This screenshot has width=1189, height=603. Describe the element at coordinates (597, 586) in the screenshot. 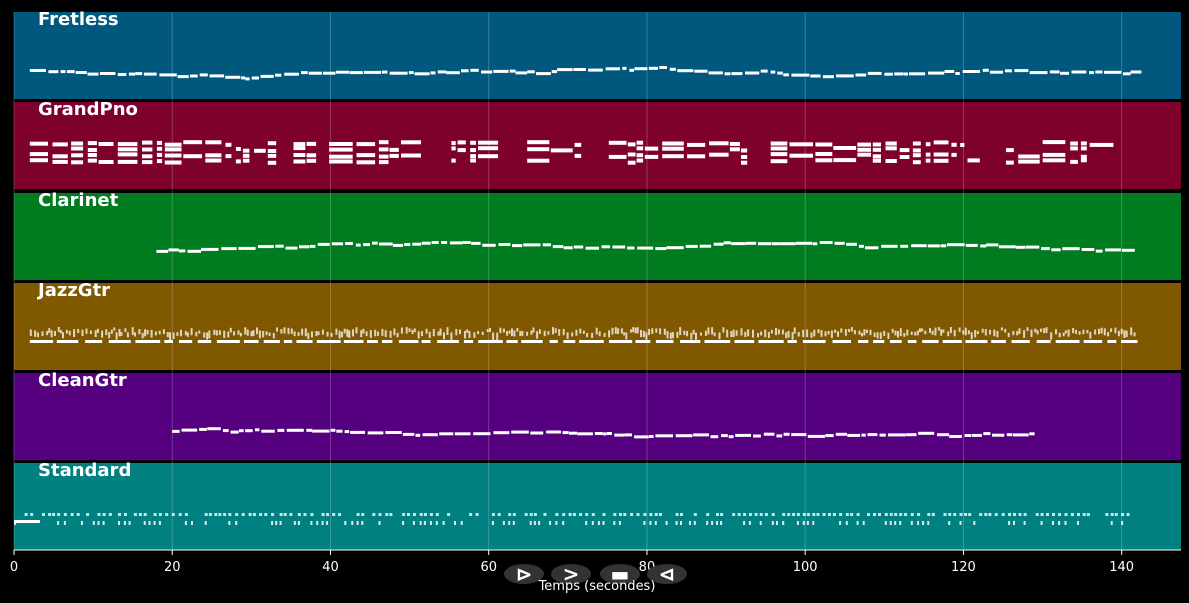

I see `x-axis-title: Temps (secondes)` at that location.